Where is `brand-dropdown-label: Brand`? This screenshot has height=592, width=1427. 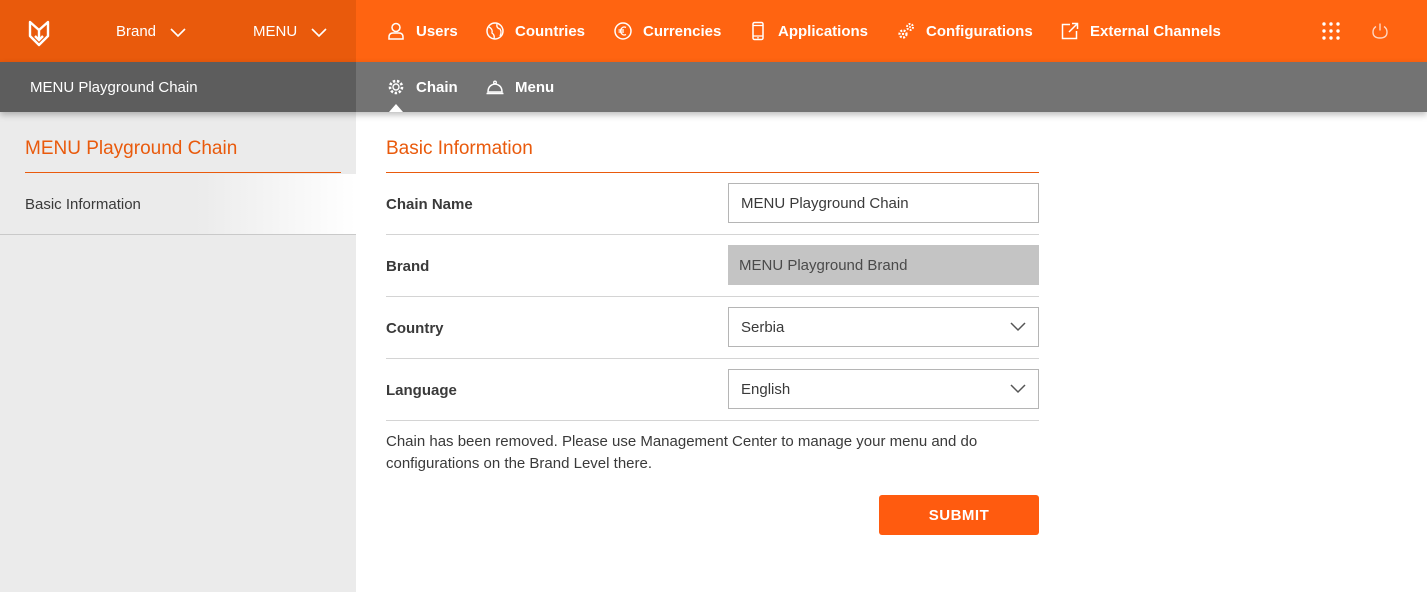
brand-dropdown-label: Brand is located at coordinates (136, 31).